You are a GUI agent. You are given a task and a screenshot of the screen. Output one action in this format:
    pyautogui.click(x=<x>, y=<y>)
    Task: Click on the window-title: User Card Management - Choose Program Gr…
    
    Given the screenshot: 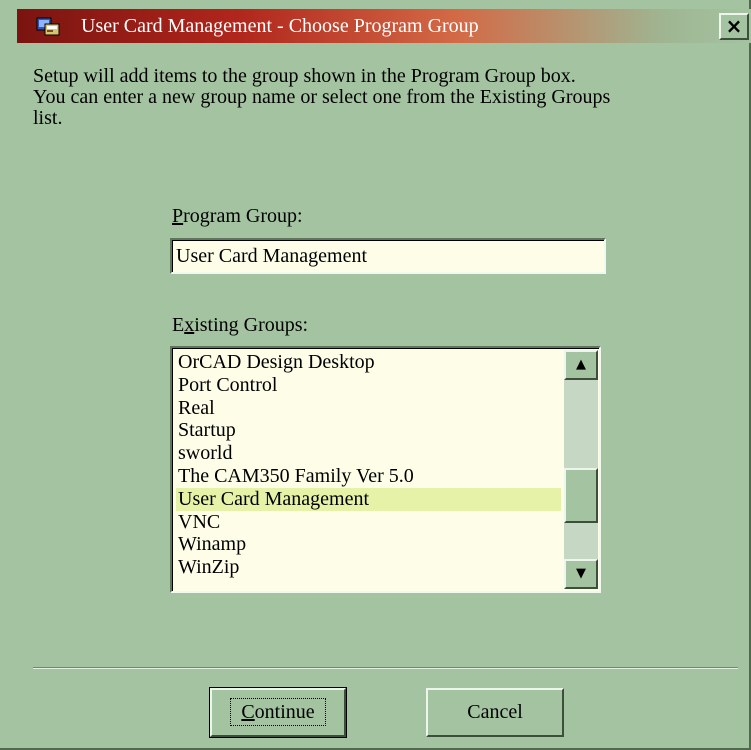 What is the action you would take?
    pyautogui.click(x=280, y=26)
    